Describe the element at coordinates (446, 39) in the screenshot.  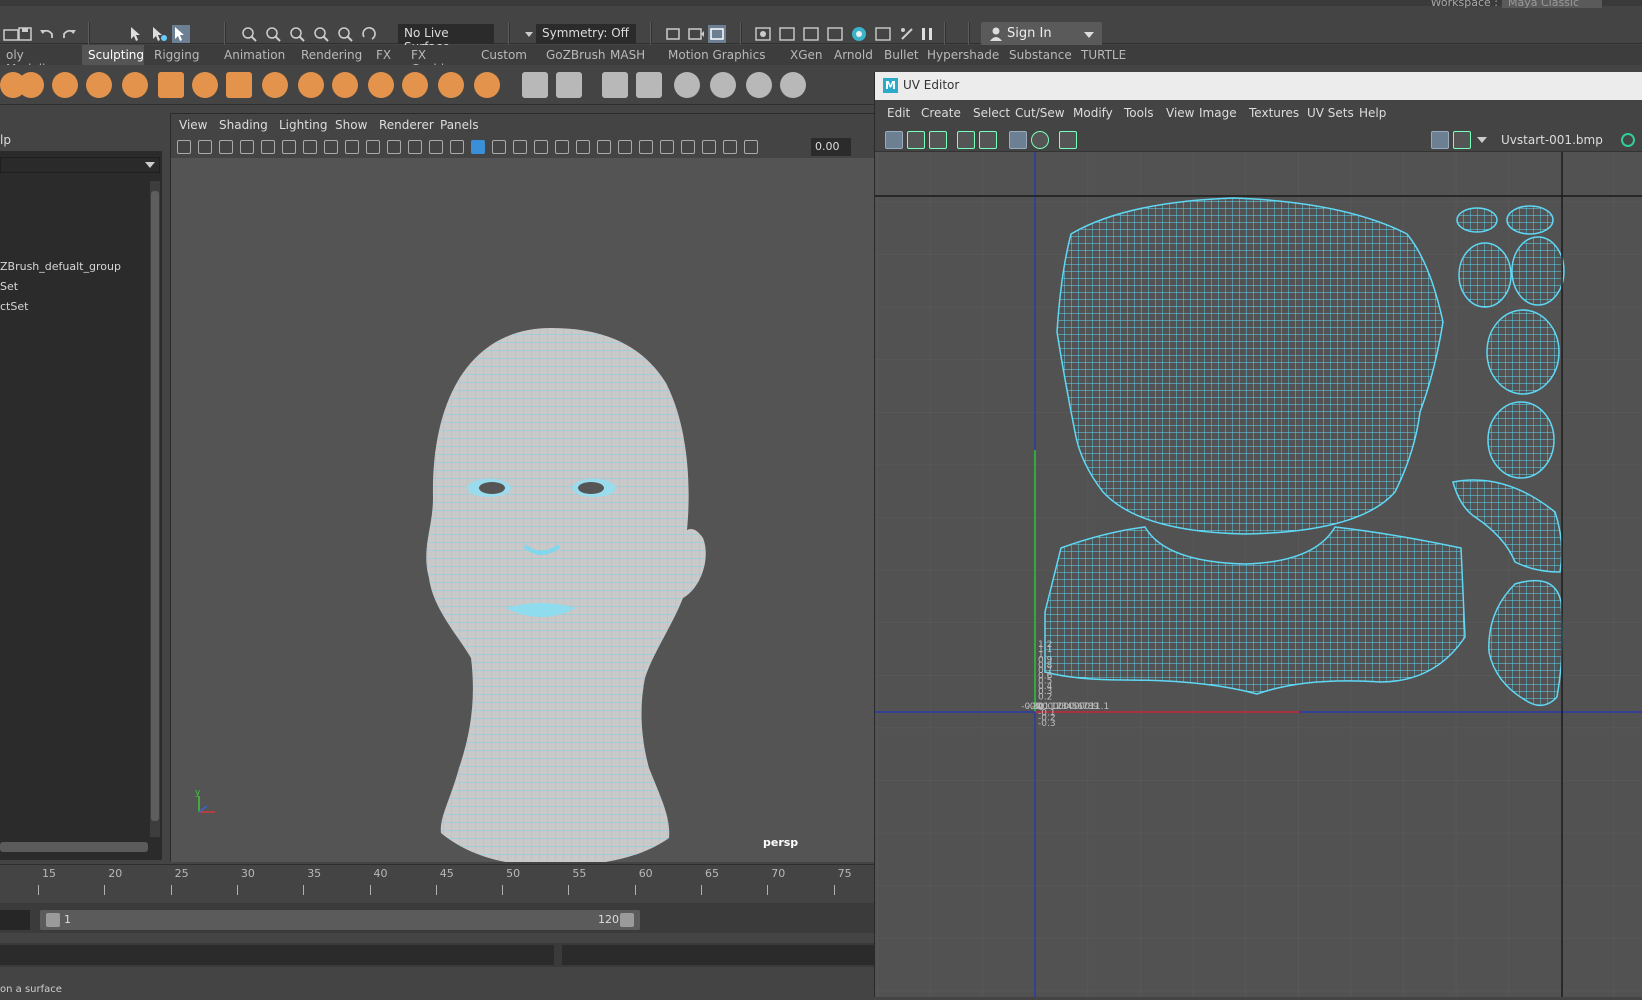
I see `live-surface-field: No Live Surface` at that location.